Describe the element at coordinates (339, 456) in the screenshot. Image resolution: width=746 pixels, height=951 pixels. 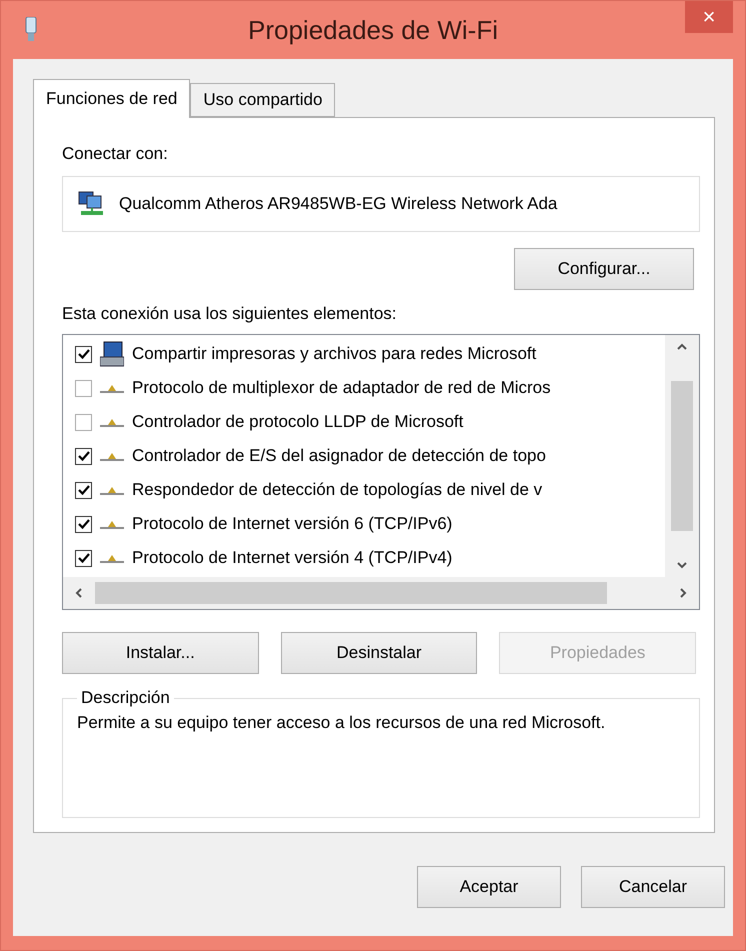
I see `item-label: Controlador de E/S del asignador de detección de topo` at that location.